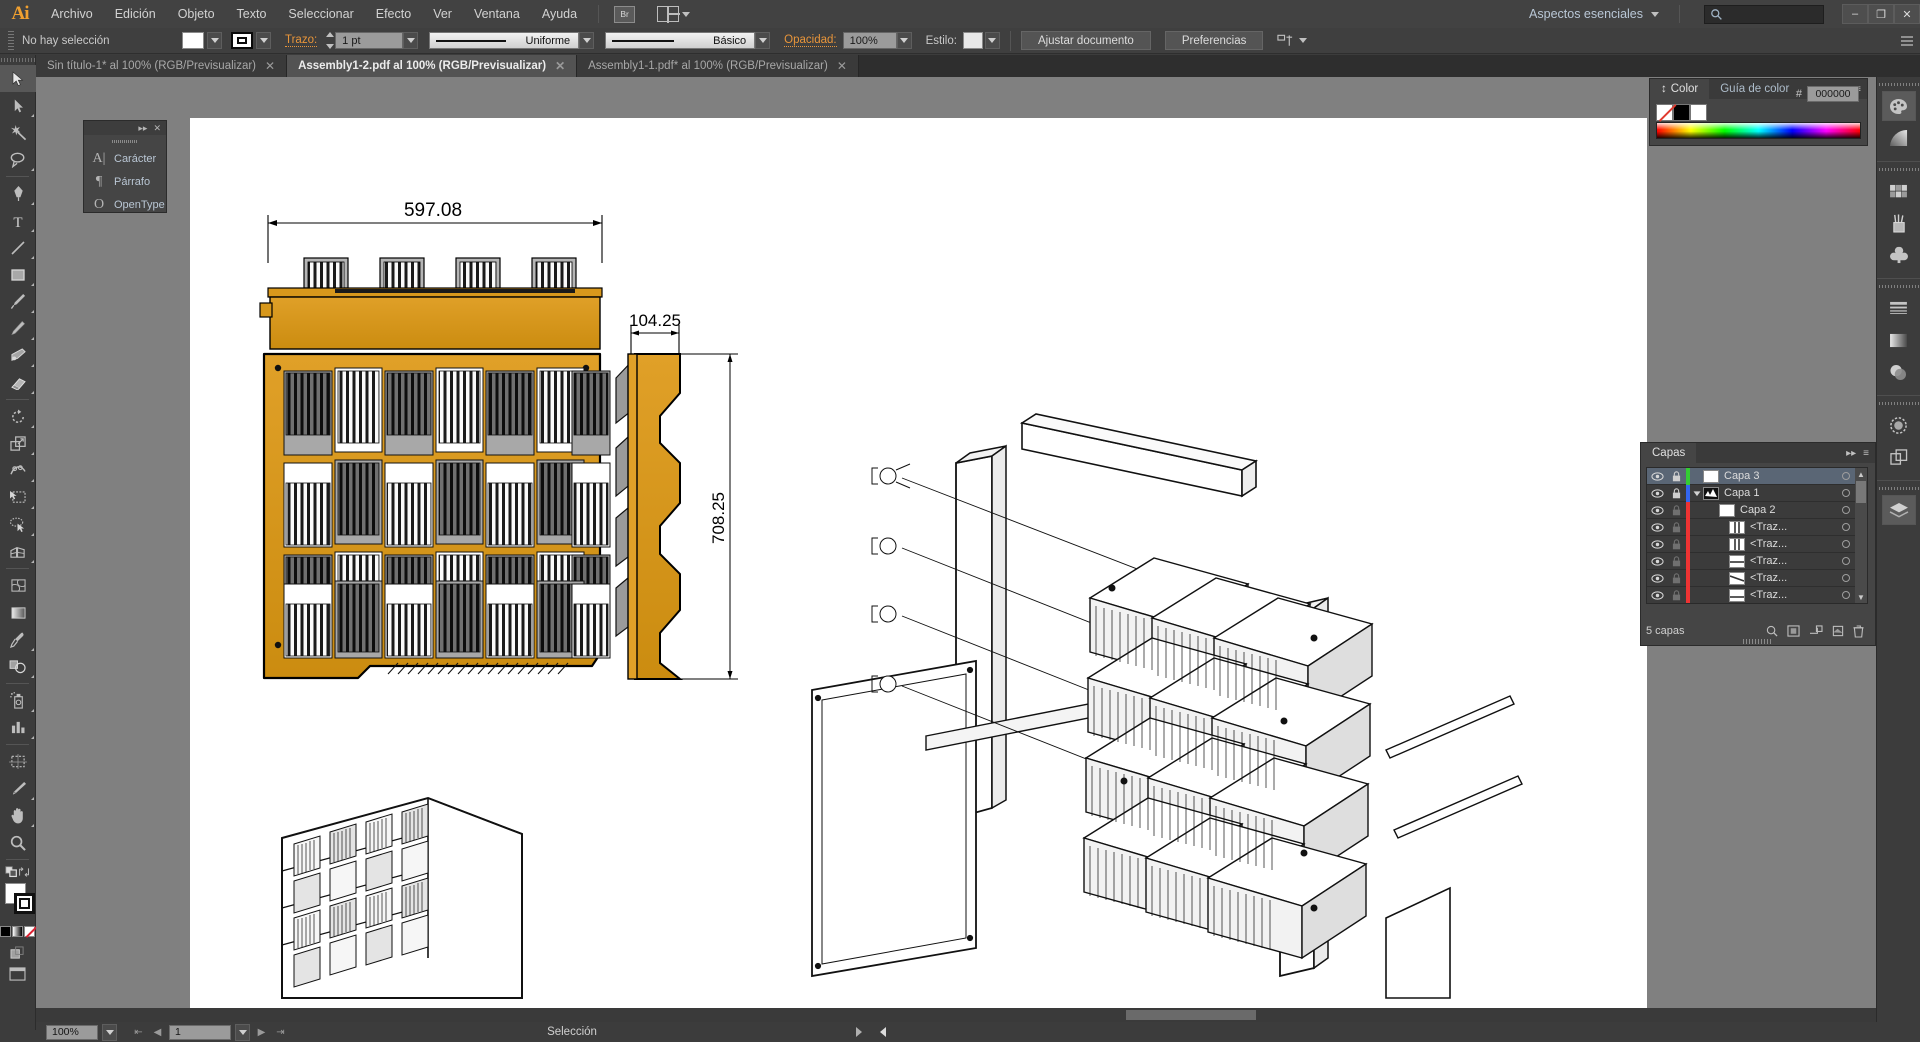 The width and height of the screenshot is (1920, 1042). What do you see at coordinates (1910, 41) in the screenshot?
I see `control-bar-overflow` at bounding box center [1910, 41].